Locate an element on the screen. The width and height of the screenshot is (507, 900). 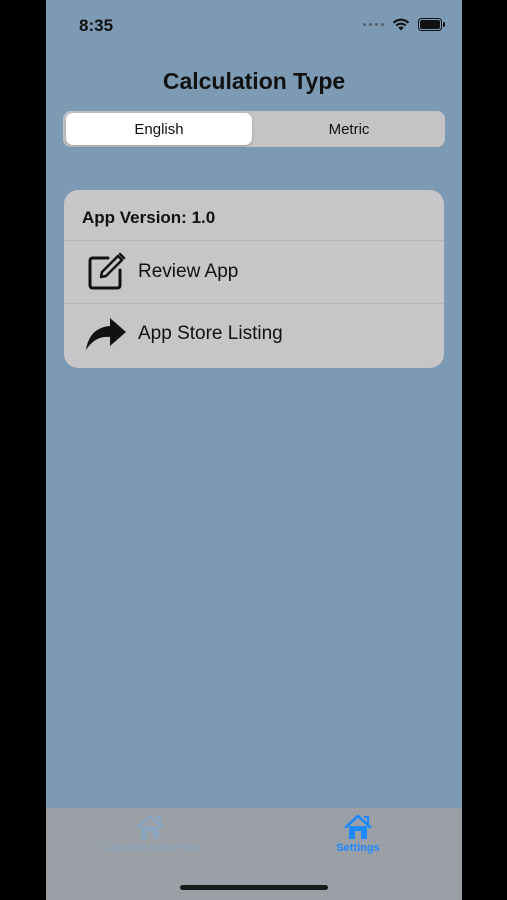
review-app-label: Review App is located at coordinates (188, 271).